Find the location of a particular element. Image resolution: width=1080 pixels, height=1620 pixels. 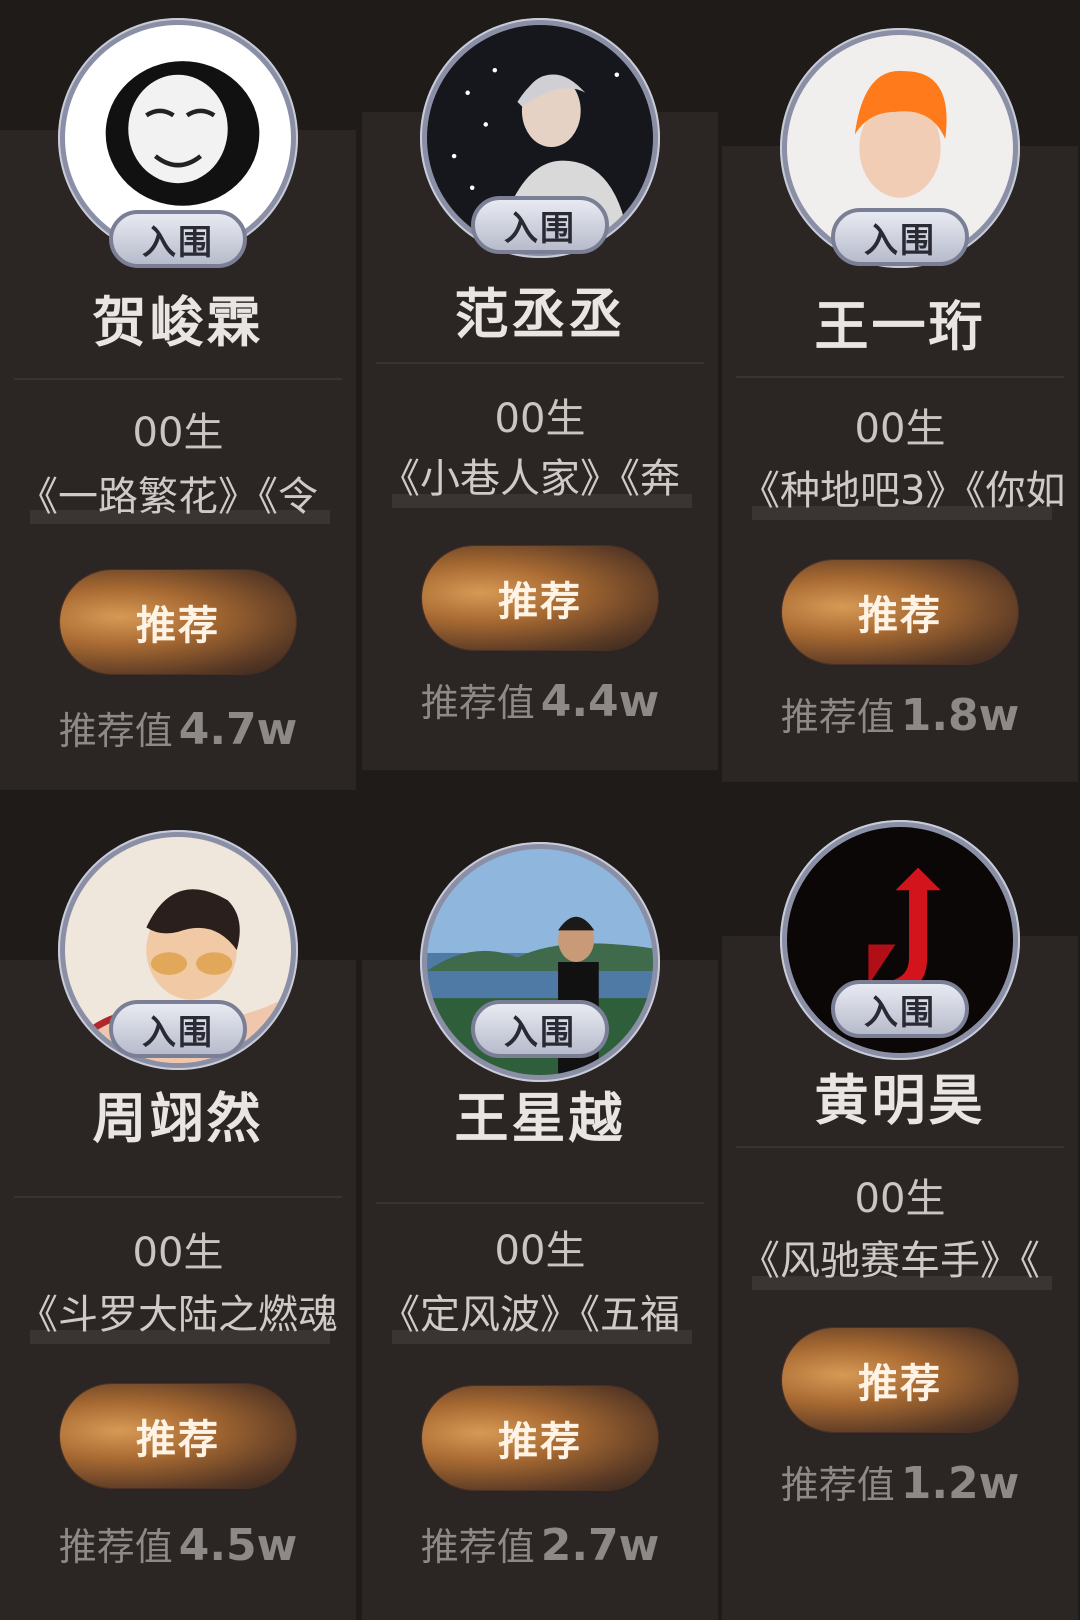

nominee-name: 王星越 is located at coordinates (540, 1118).